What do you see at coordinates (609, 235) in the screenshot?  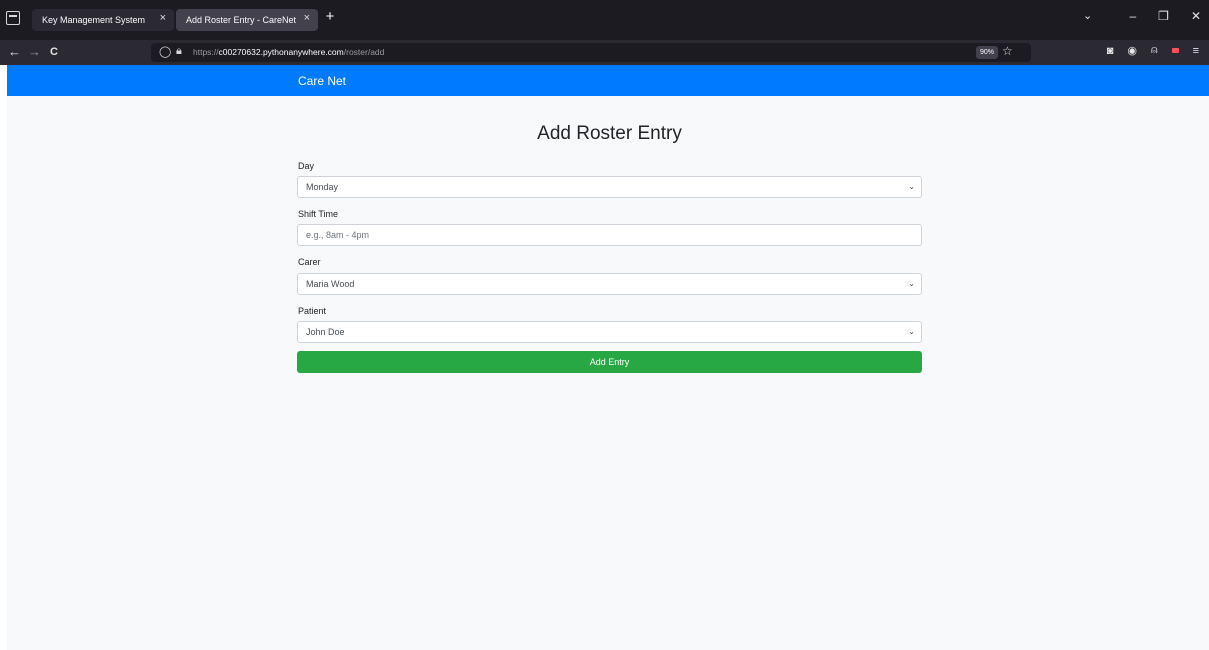 I see `shift-time-input` at bounding box center [609, 235].